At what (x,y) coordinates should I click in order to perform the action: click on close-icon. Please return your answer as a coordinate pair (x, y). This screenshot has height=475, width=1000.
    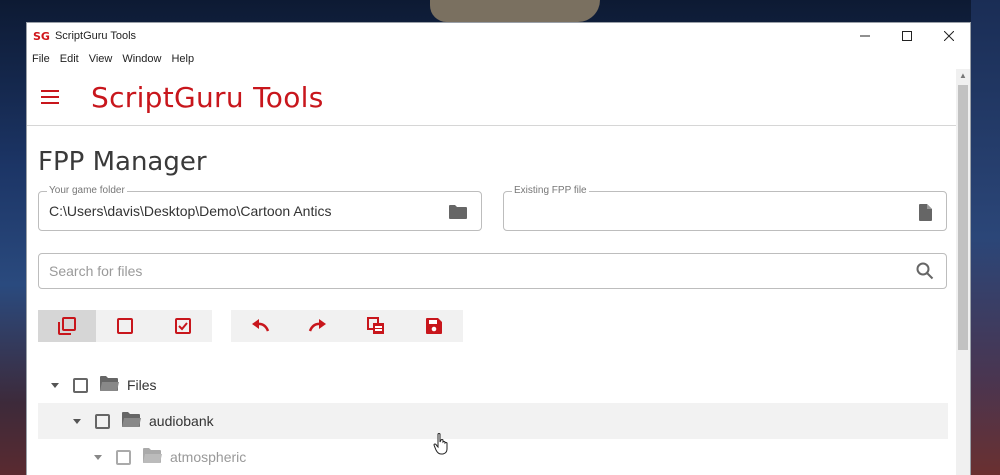
    Looking at the image, I should click on (949, 36).